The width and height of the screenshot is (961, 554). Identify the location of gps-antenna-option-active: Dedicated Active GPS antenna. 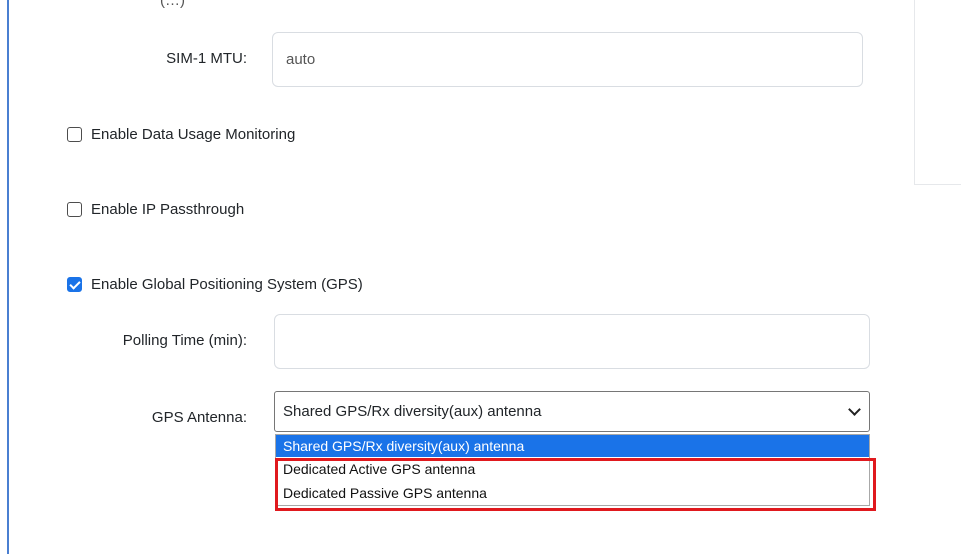
(572, 469).